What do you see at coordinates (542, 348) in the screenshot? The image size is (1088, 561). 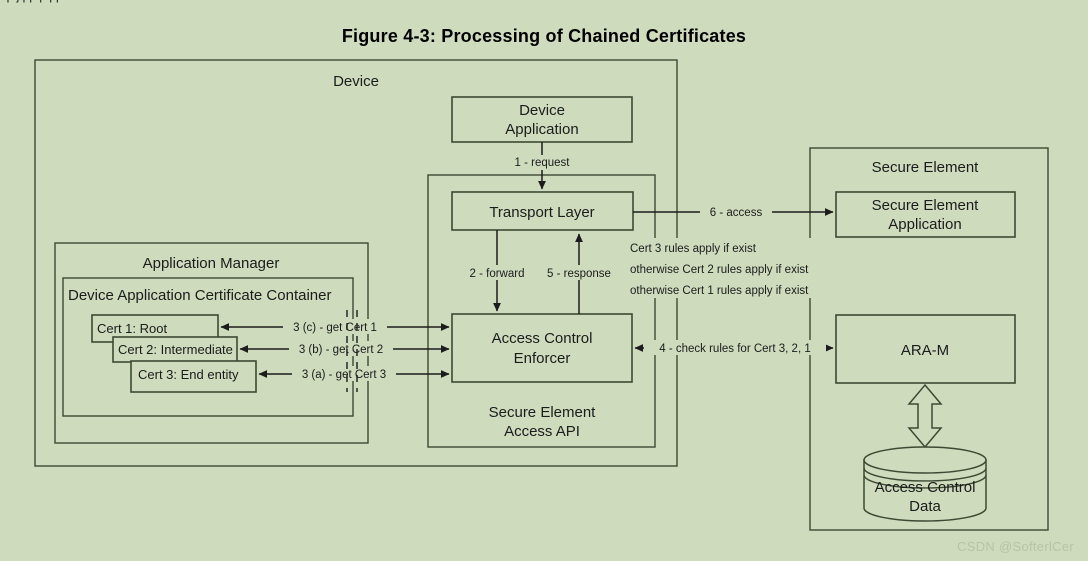 I see `access-control-enforcer-box` at bounding box center [542, 348].